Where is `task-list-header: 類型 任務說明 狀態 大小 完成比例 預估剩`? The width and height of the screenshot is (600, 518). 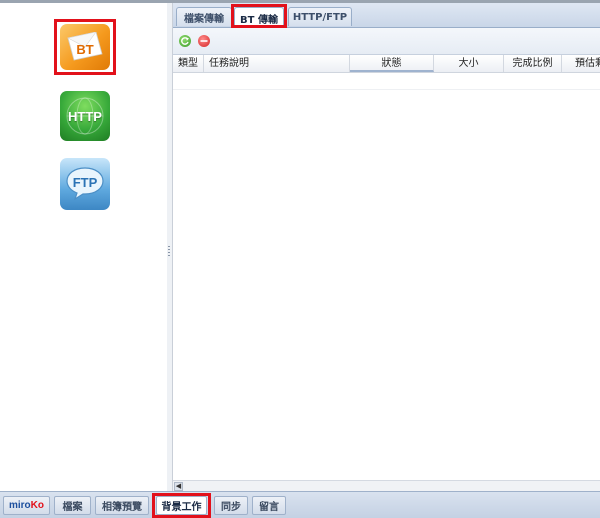
task-list-header: 類型 任務說明 狀態 大小 完成比例 預估剩 is located at coordinates (386, 64).